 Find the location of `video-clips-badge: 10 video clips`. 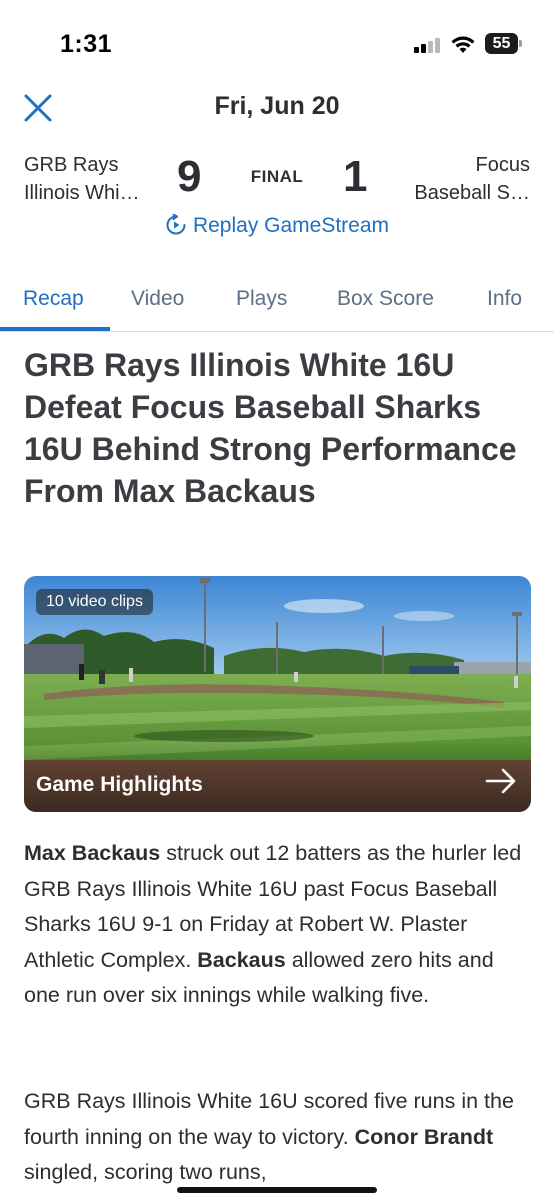

video-clips-badge: 10 video clips is located at coordinates (94, 602).